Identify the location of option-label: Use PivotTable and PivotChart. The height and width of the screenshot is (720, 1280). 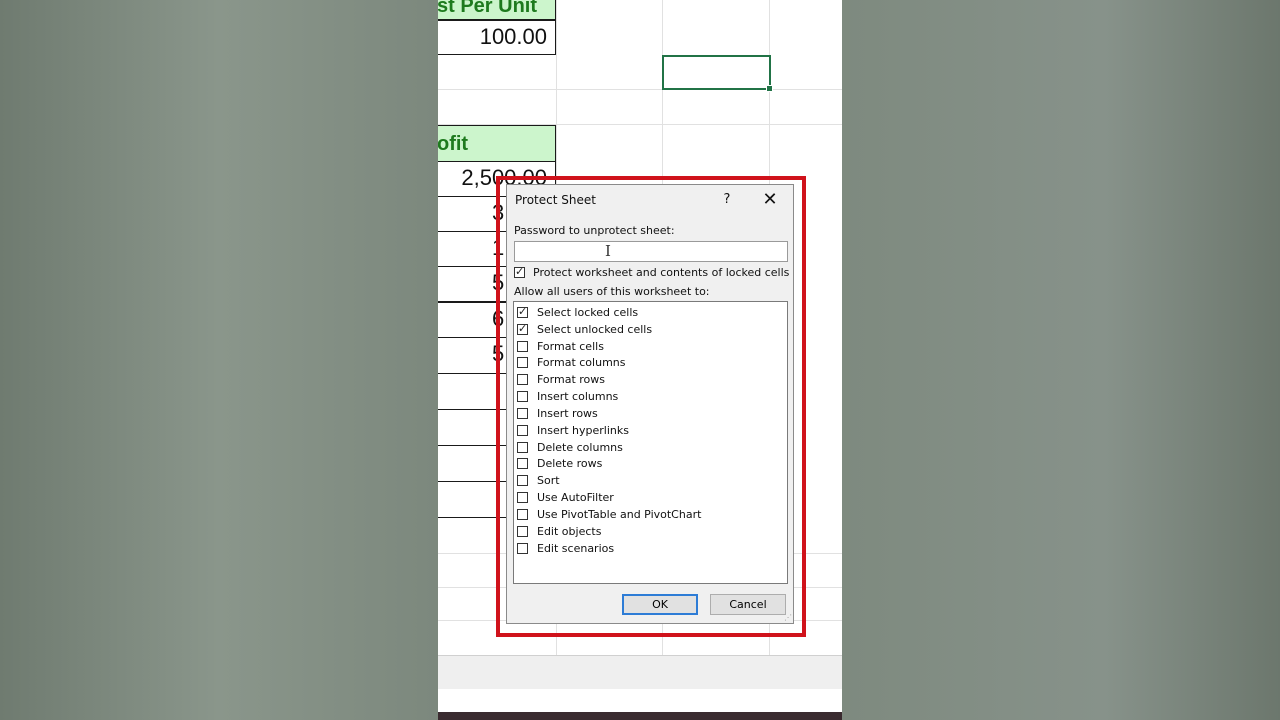
(619, 514).